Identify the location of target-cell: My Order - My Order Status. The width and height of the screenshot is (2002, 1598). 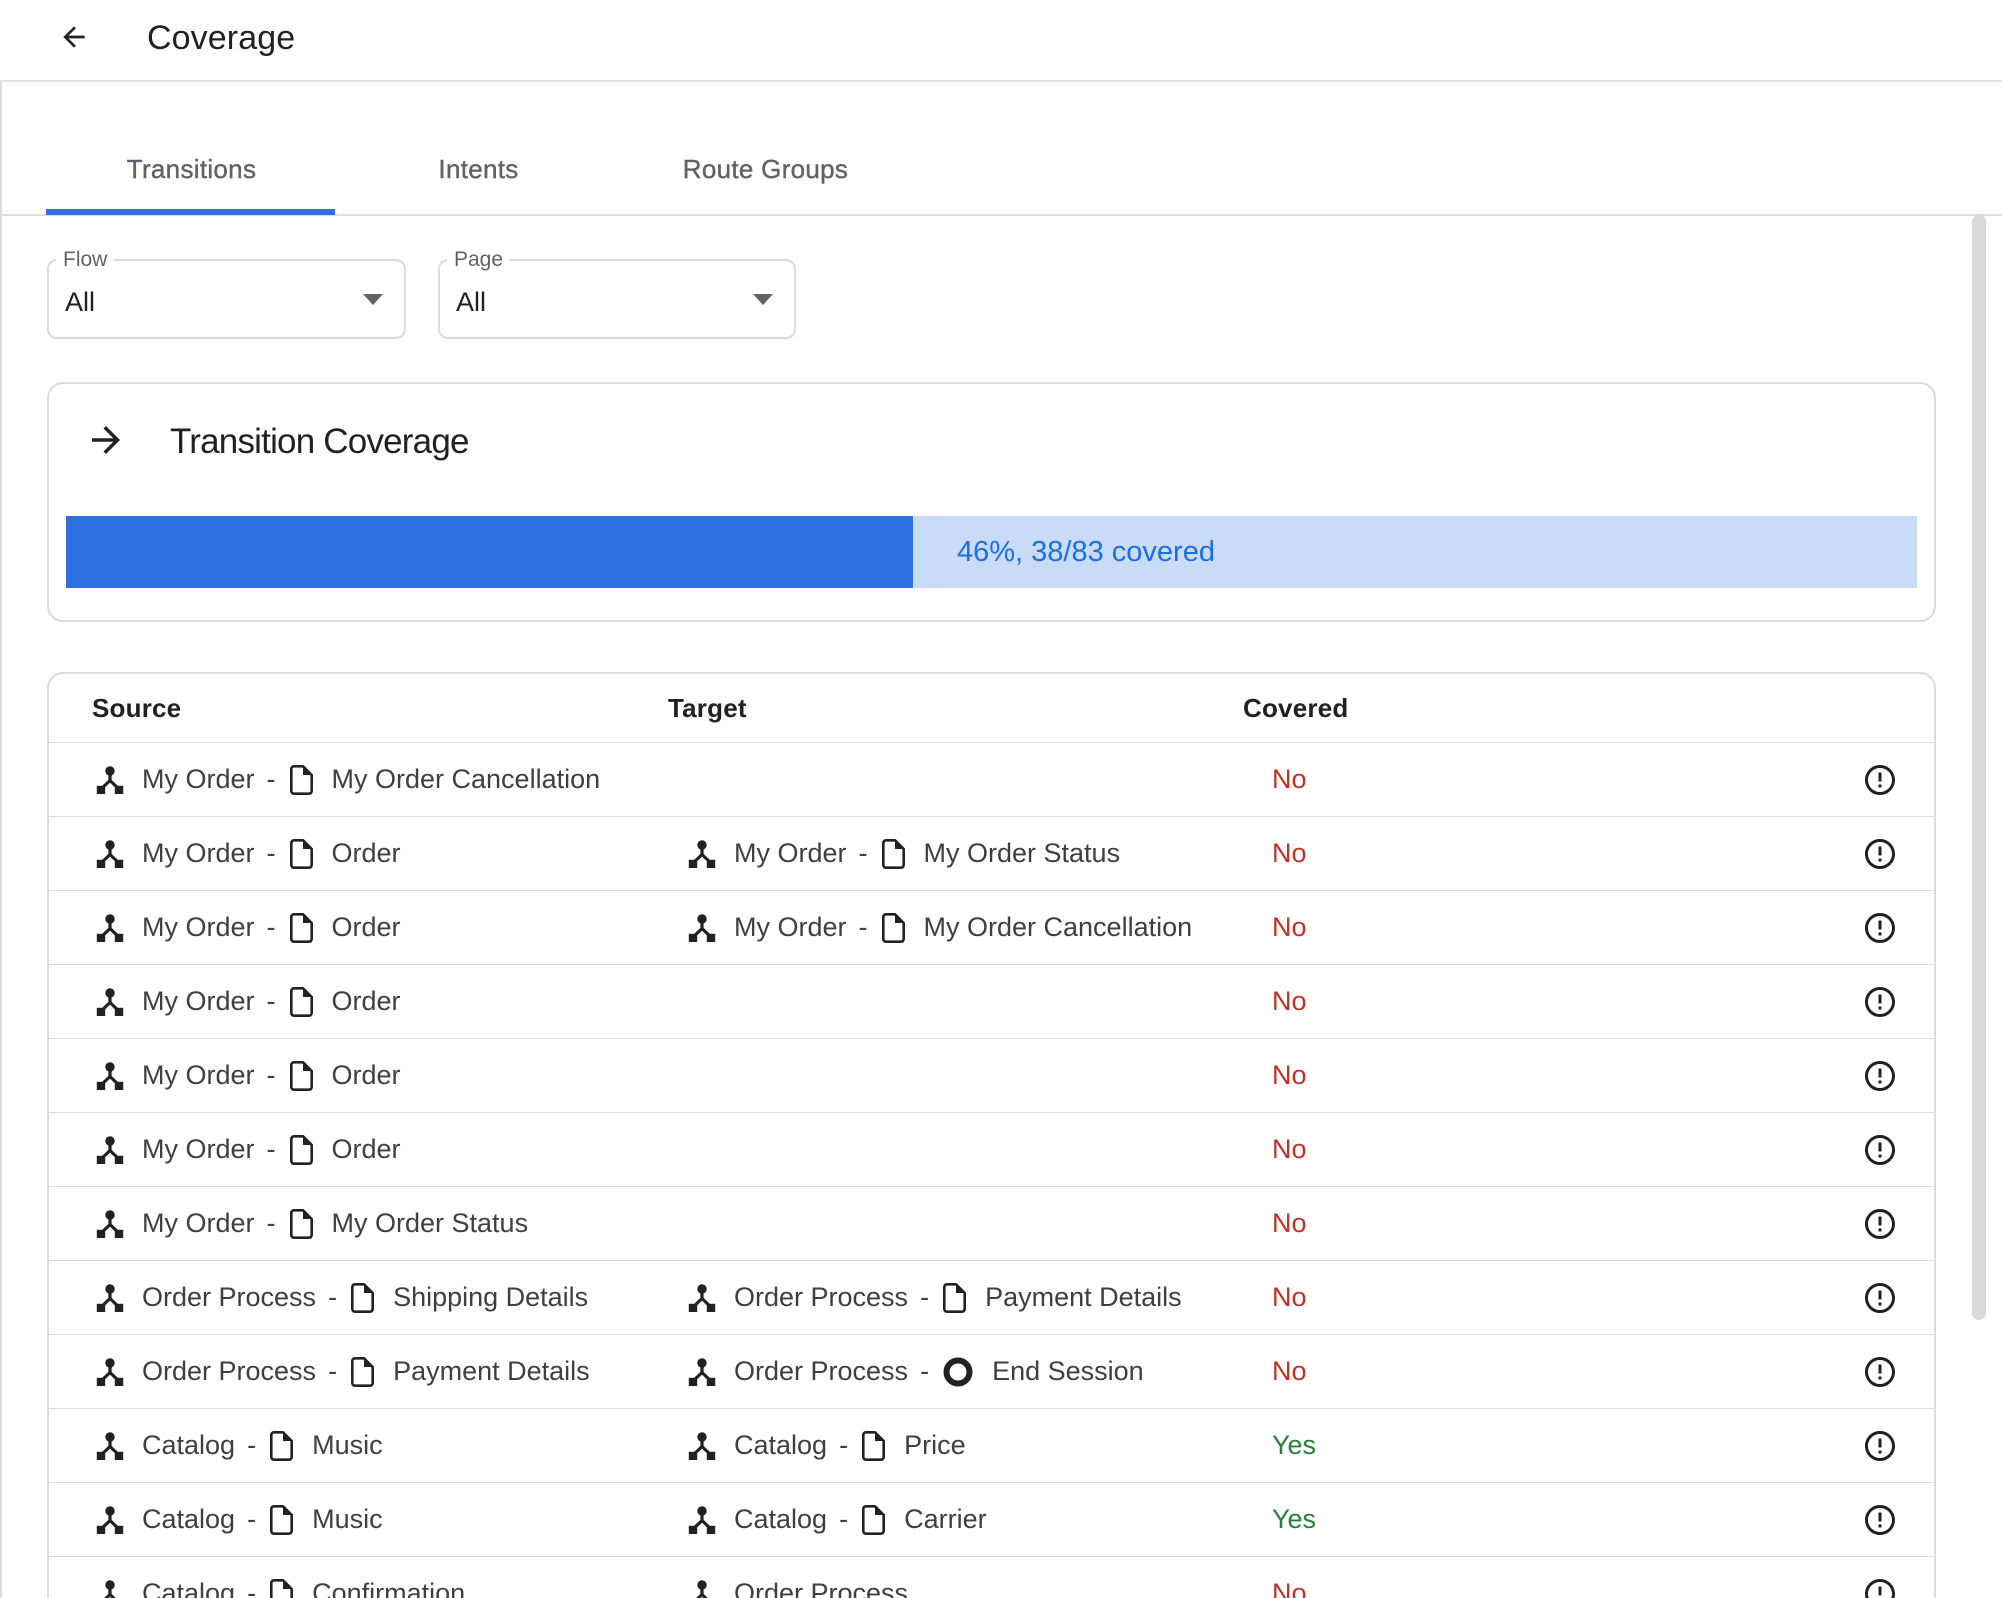
(955, 853).